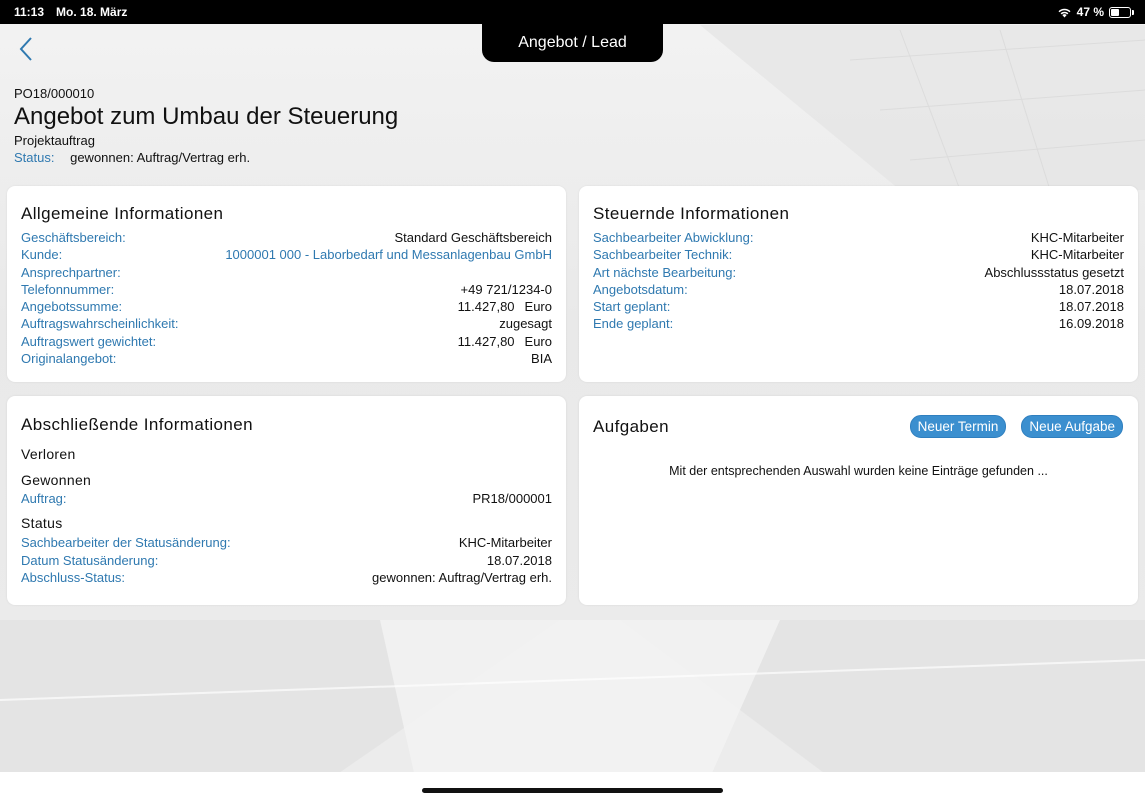  What do you see at coordinates (137, 424) in the screenshot?
I see `card-title: Abschließende Informationen` at bounding box center [137, 424].